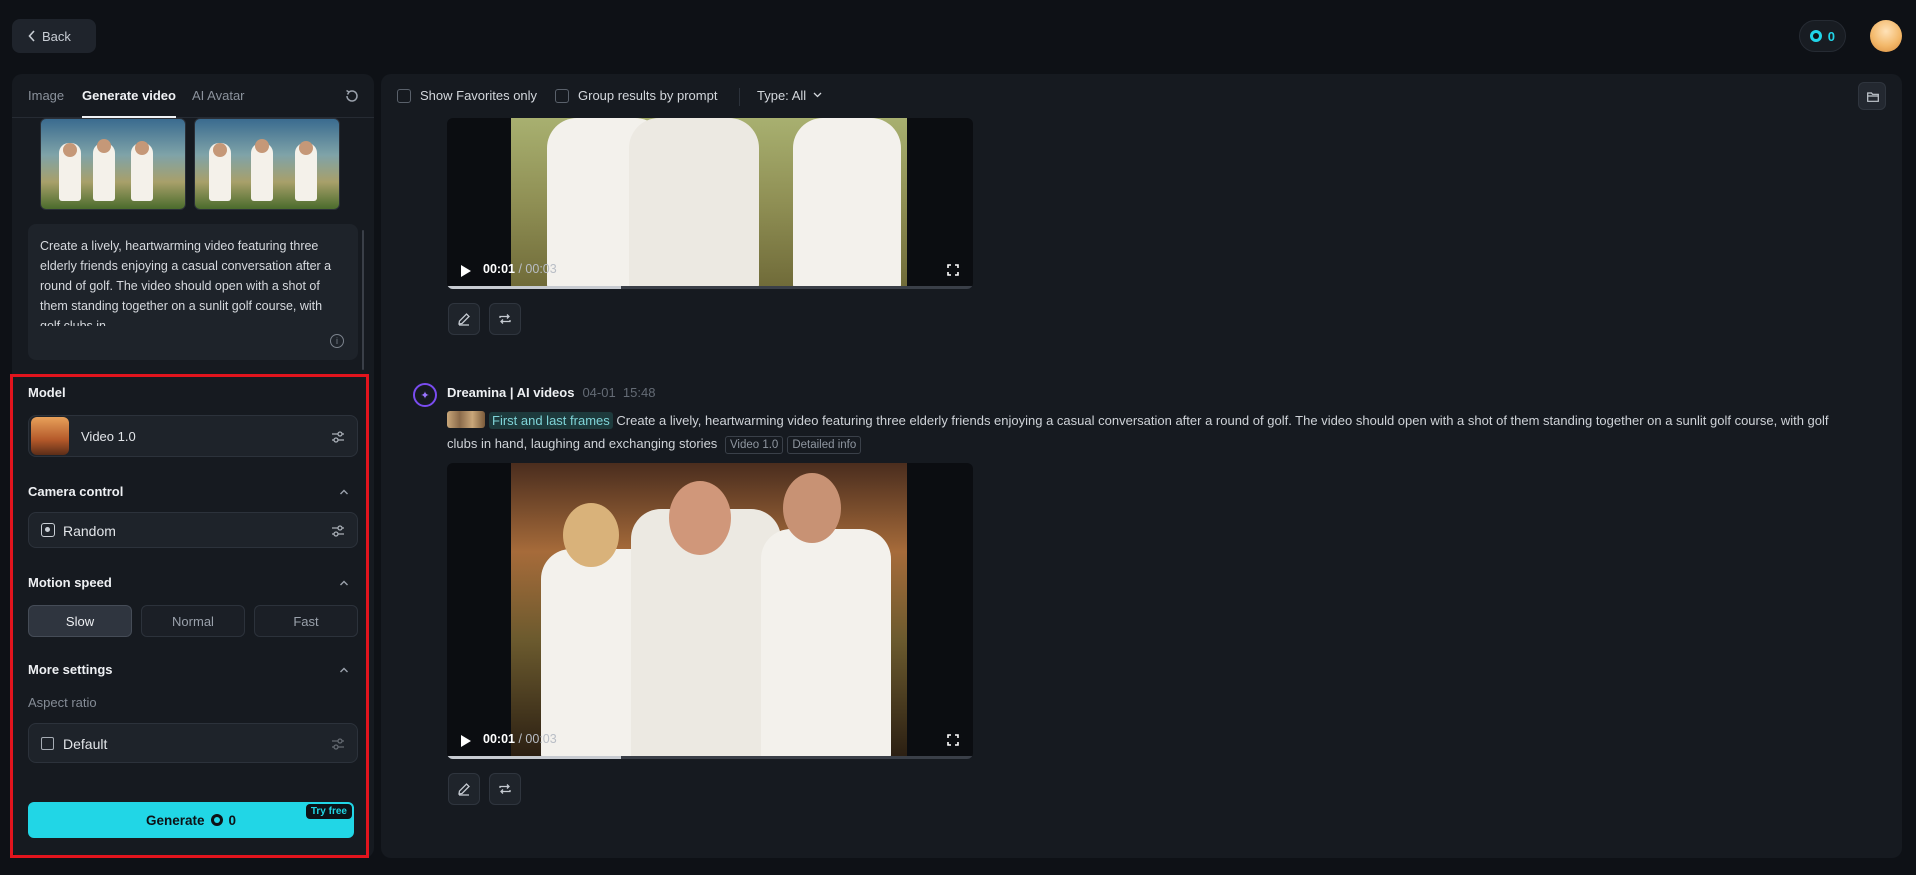 The height and width of the screenshot is (875, 1916). What do you see at coordinates (425, 395) in the screenshot?
I see `dreamina-logo-icon` at bounding box center [425, 395].